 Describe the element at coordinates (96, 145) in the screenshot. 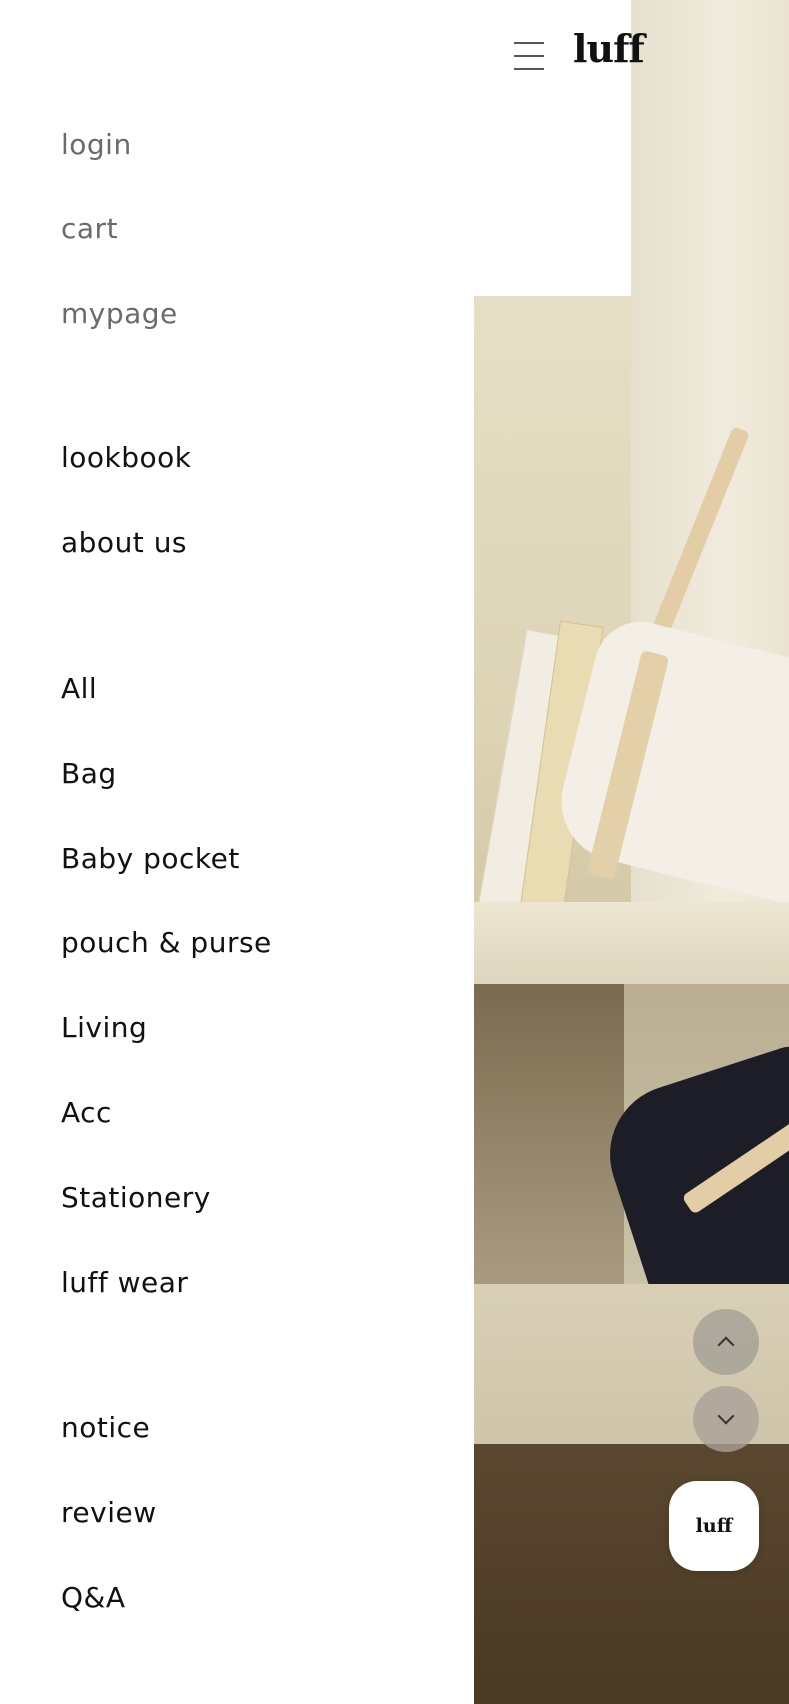

I see `nav-login-link: login` at that location.